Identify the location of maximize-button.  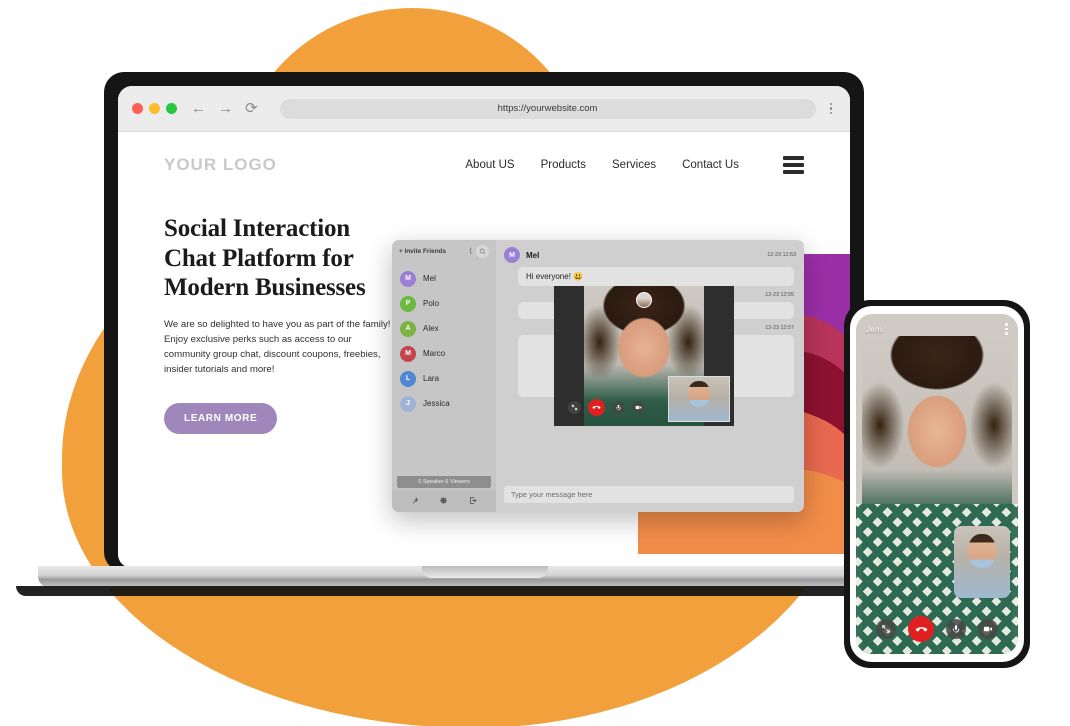
(171, 108).